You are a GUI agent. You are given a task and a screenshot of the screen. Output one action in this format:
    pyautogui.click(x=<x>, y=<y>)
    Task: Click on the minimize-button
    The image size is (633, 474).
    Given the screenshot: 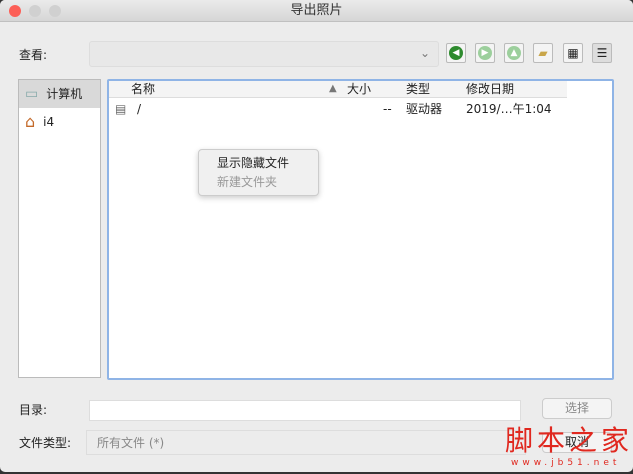 What is the action you would take?
    pyautogui.click(x=35, y=11)
    